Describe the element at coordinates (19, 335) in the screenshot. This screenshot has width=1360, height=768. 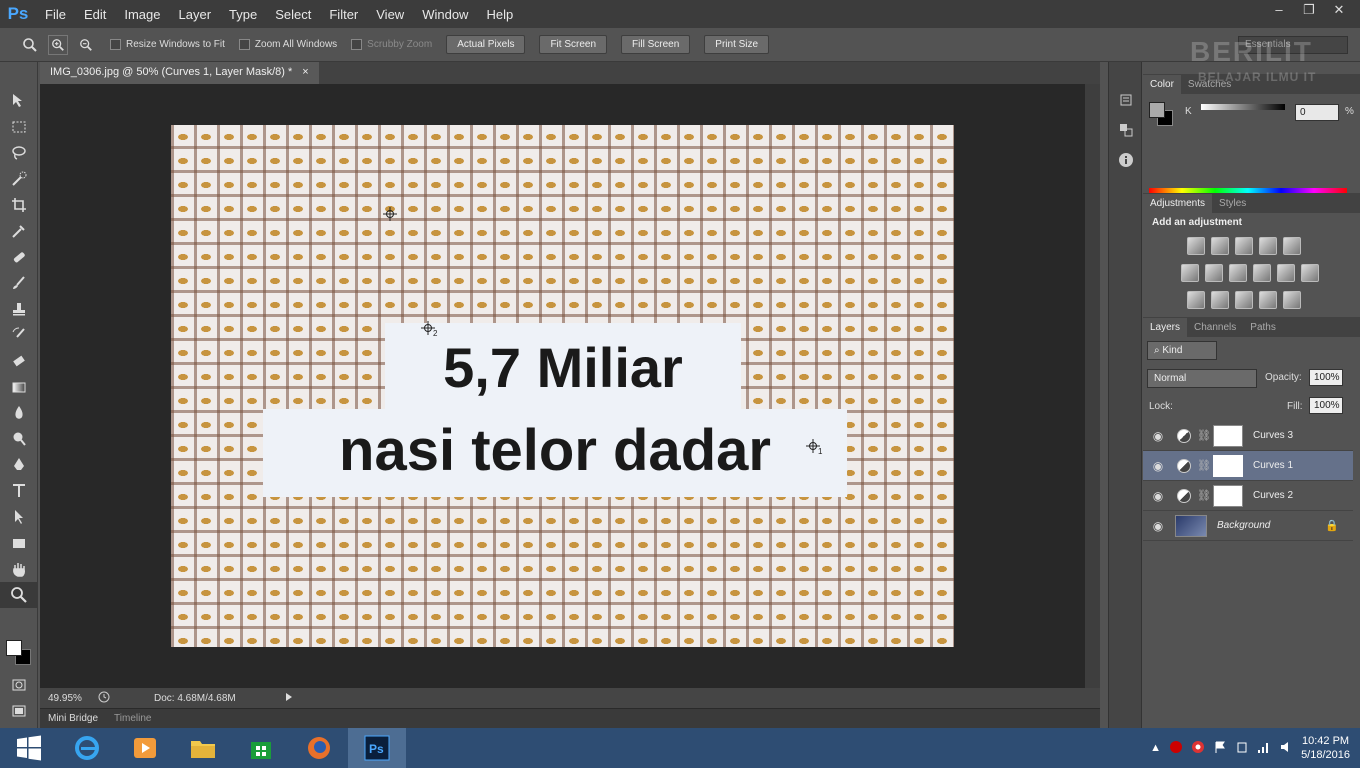
I see `history-brush-tool-icon` at that location.